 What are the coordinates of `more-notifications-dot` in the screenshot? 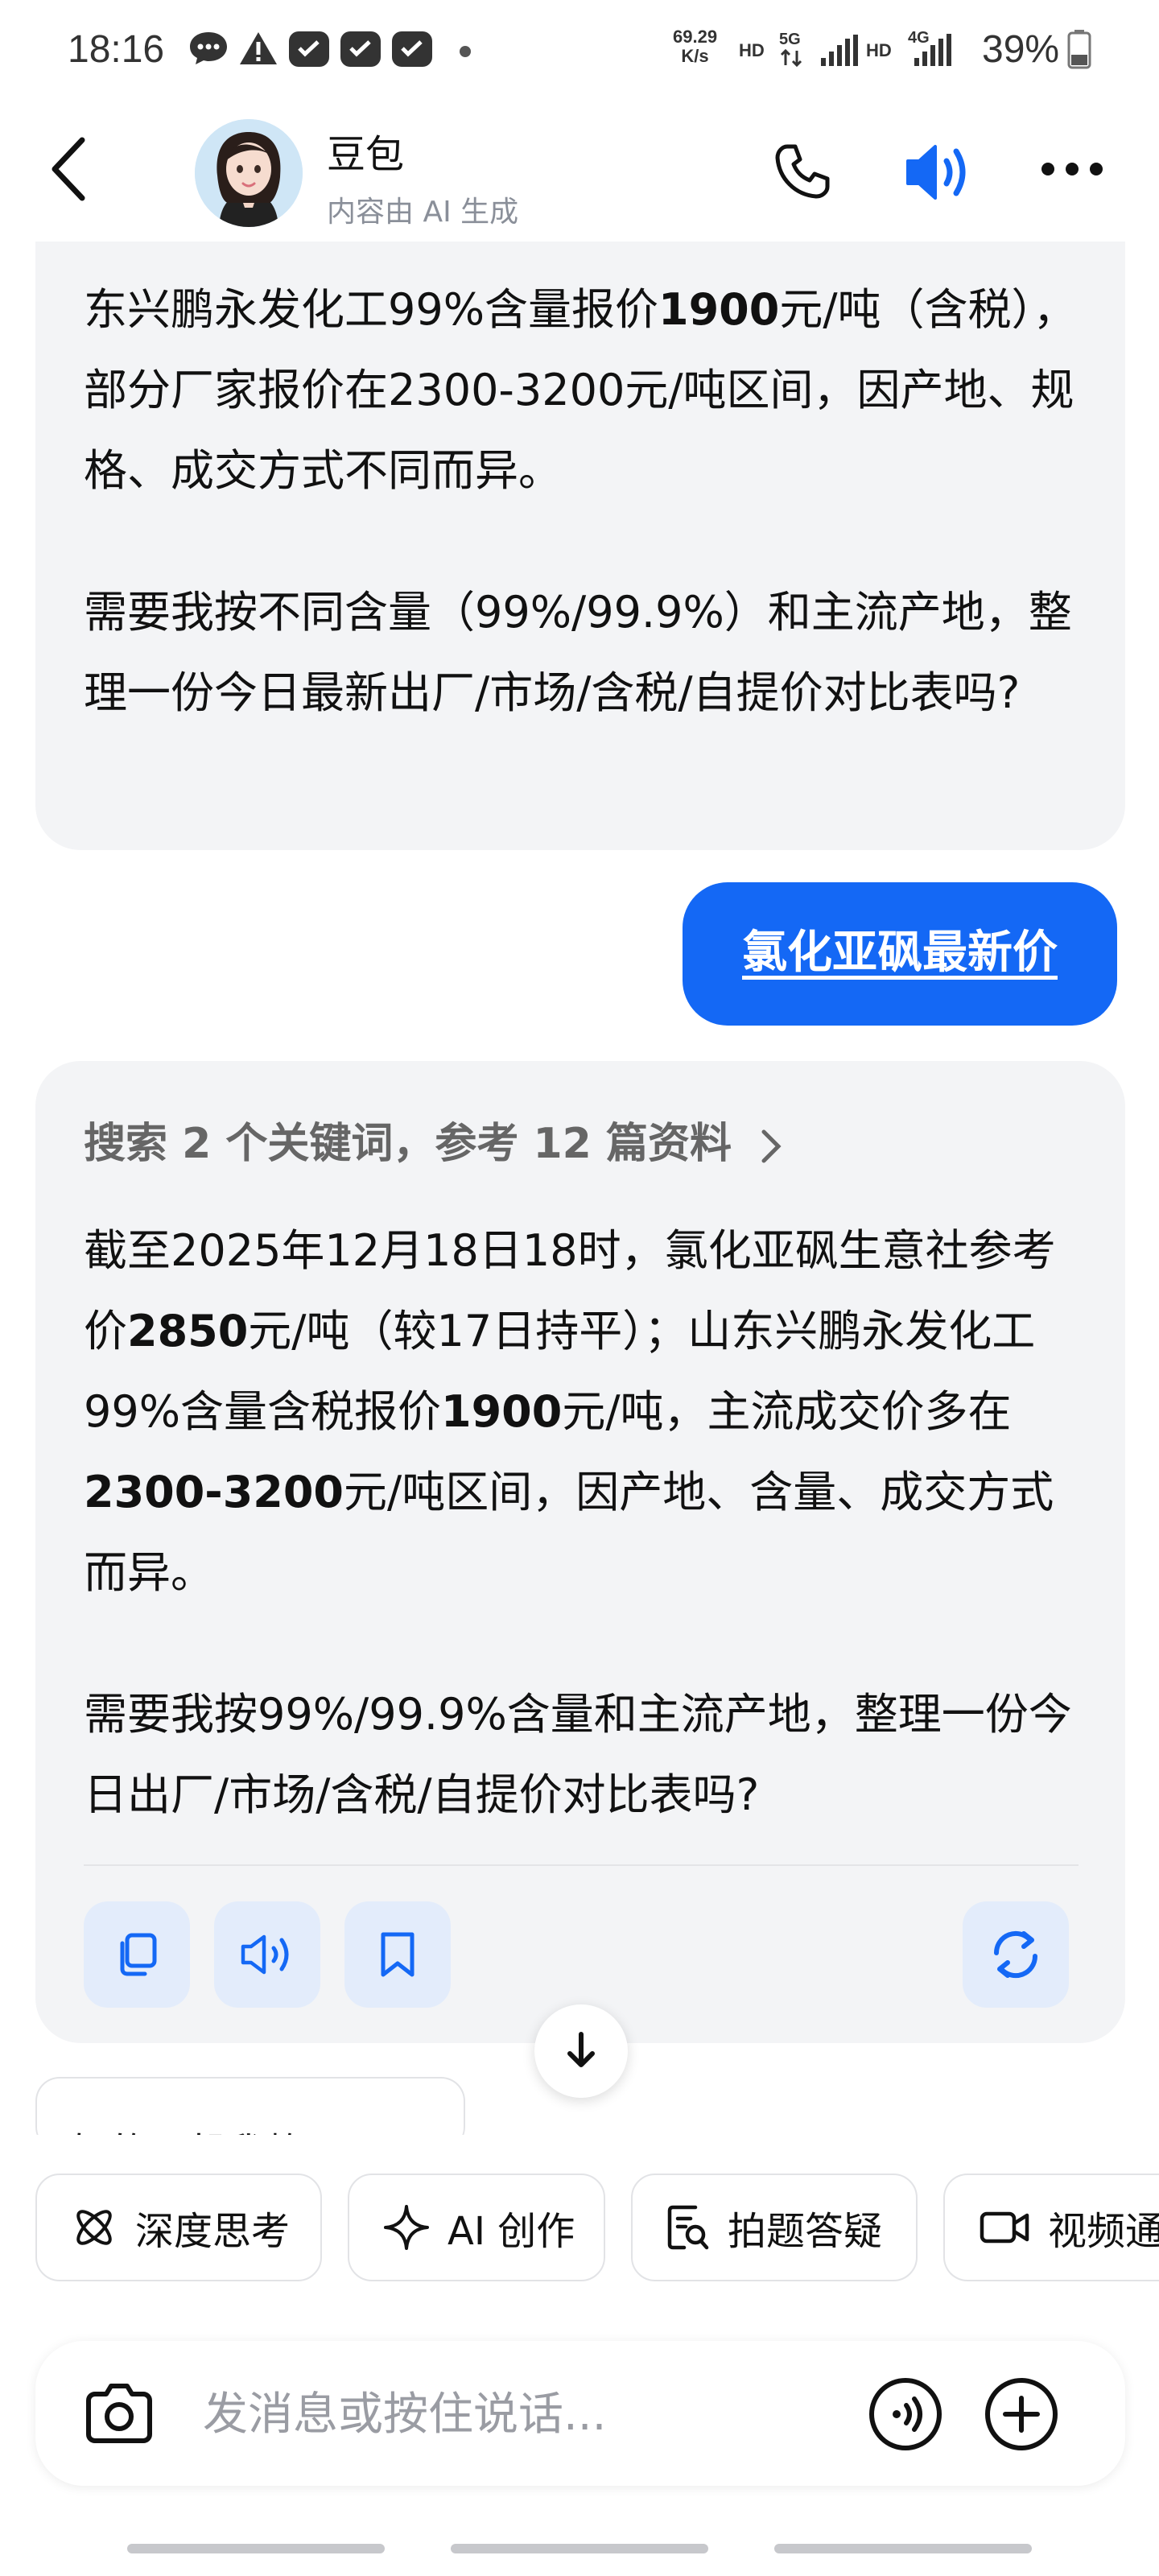 It's located at (465, 51).